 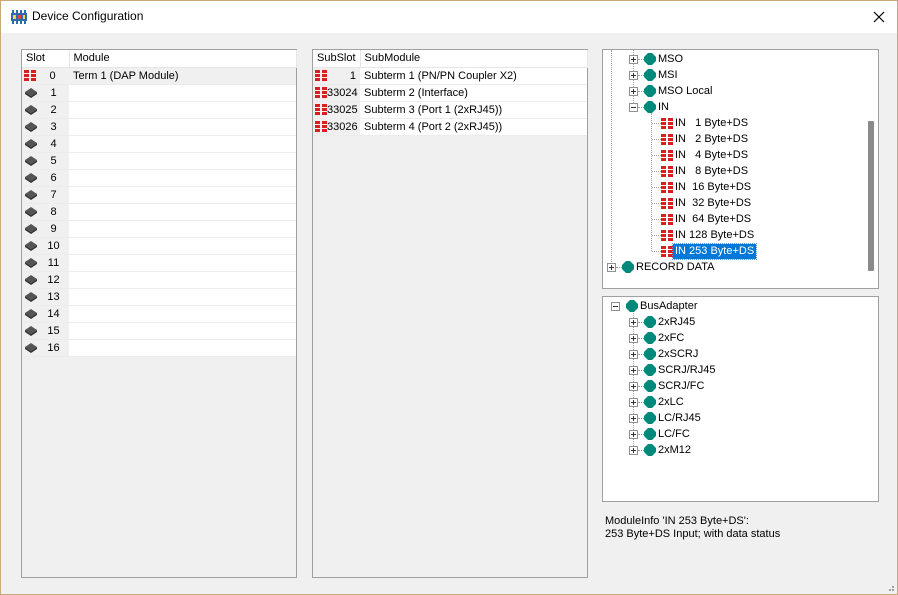 I want to click on subslot-index-cell: 33024, so click(x=336, y=93).